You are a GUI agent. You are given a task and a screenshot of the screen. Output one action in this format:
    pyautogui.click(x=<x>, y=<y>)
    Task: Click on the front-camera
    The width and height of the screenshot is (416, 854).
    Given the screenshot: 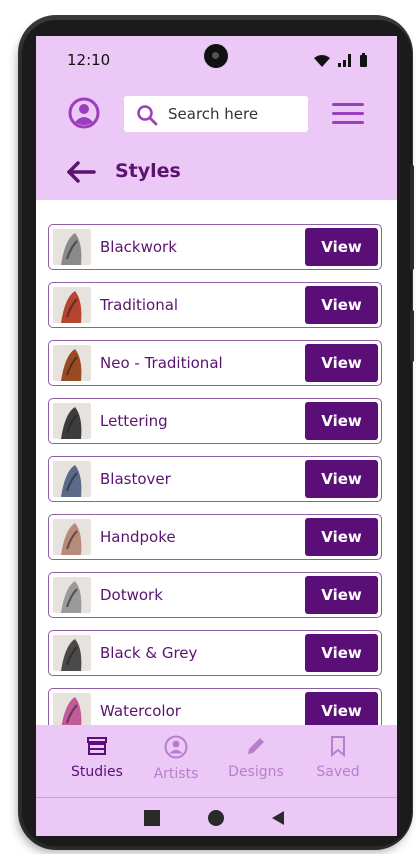 What is the action you would take?
    pyautogui.click(x=216, y=56)
    